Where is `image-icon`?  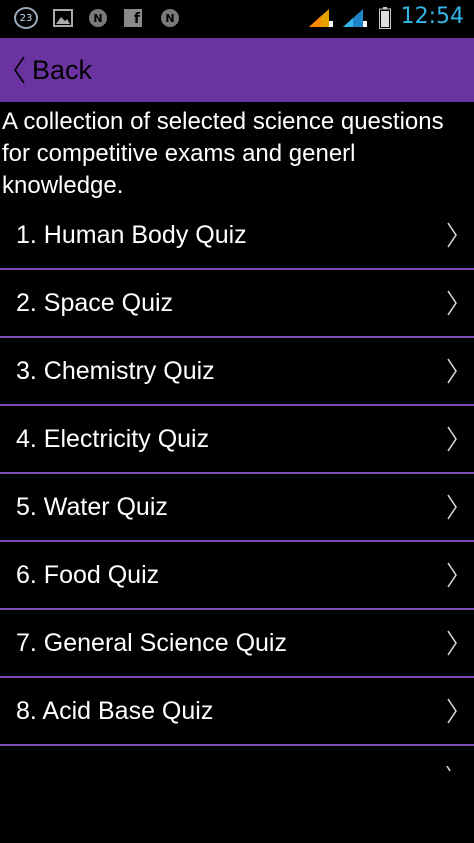 image-icon is located at coordinates (63, 18).